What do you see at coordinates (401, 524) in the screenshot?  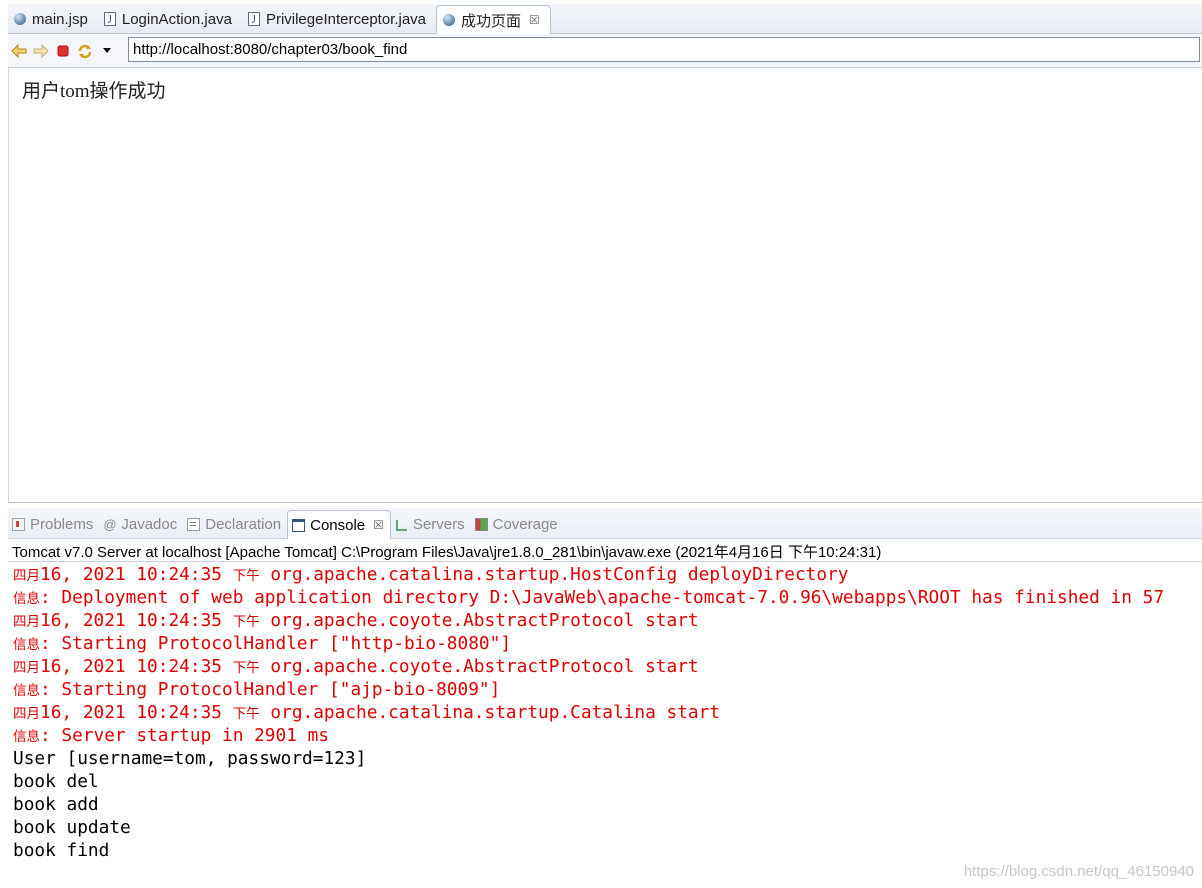 I see `servers-icon` at bounding box center [401, 524].